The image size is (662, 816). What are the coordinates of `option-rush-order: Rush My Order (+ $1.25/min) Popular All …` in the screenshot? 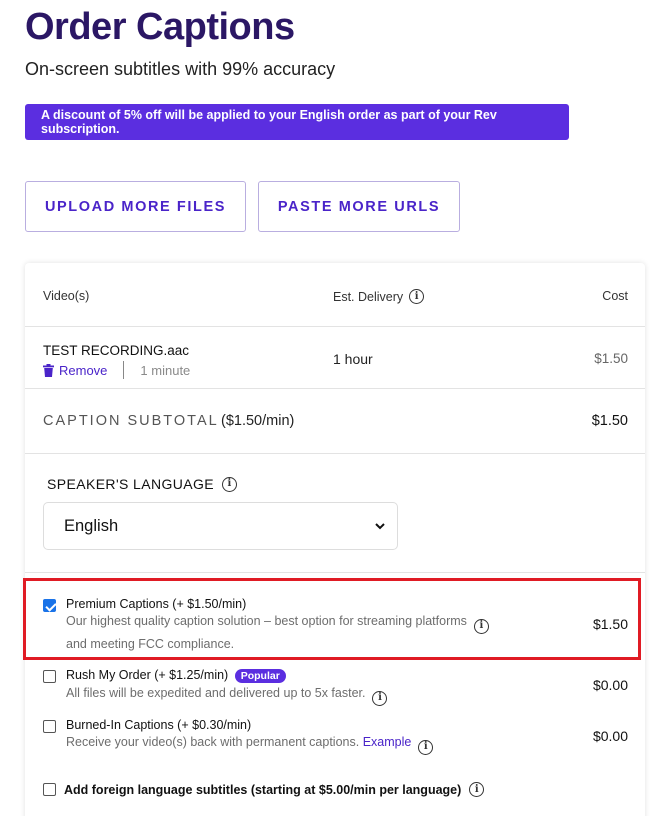 It's located at (215, 687).